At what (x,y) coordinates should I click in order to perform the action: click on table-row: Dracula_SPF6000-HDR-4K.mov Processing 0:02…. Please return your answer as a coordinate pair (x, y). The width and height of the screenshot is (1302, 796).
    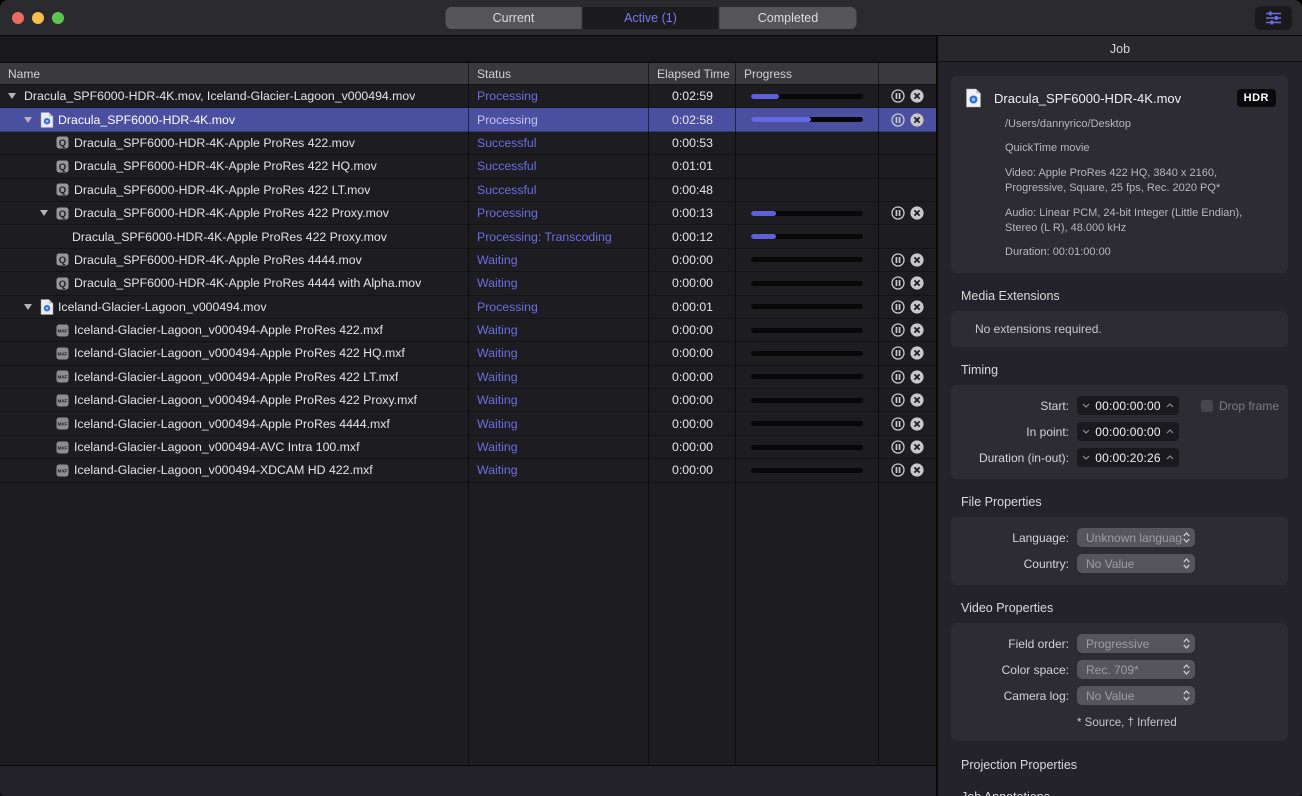
    Looking at the image, I should click on (468, 120).